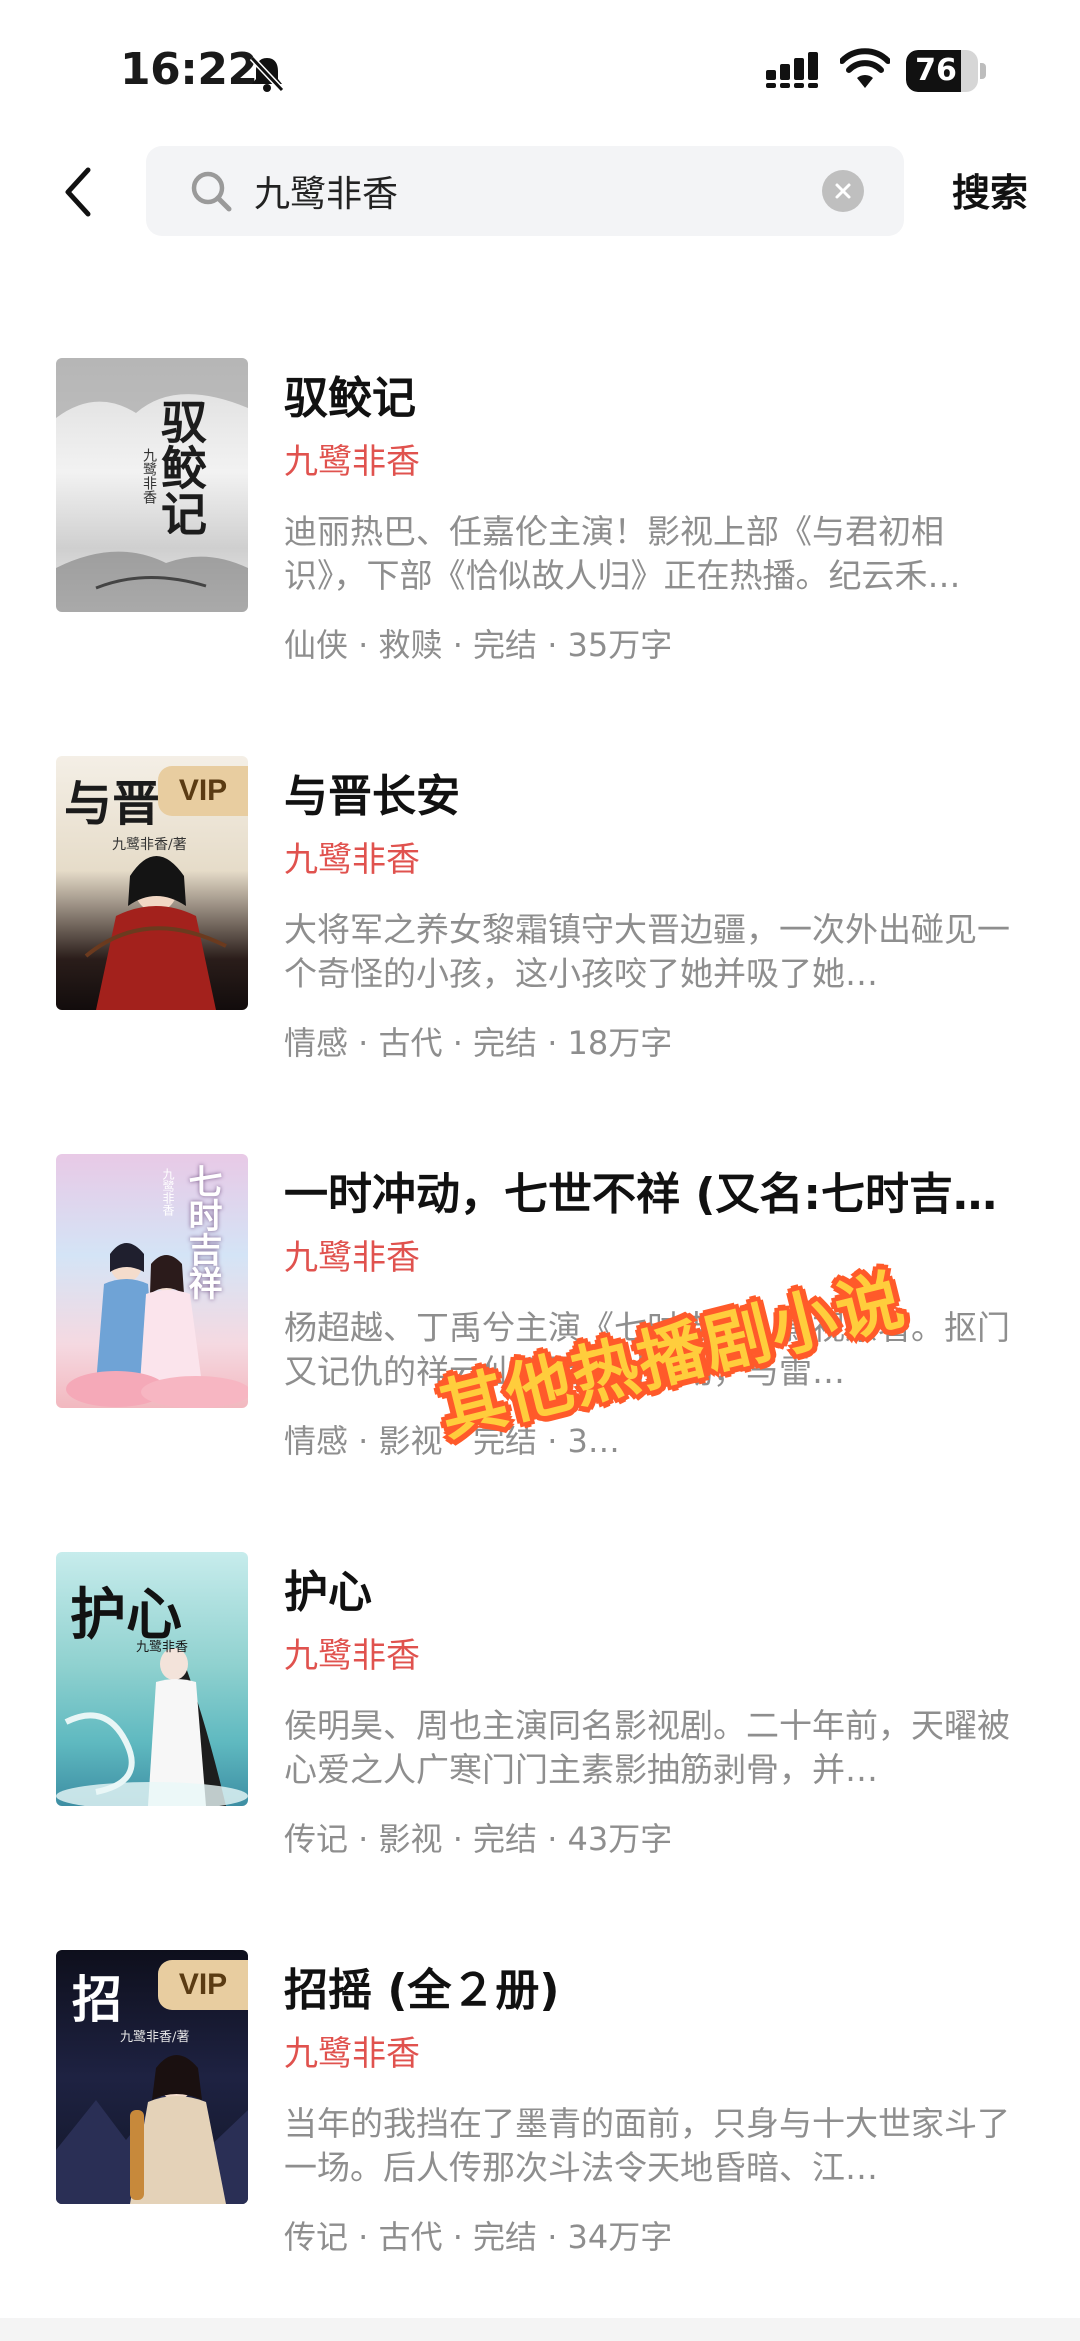 The height and width of the screenshot is (2341, 1080). Describe the element at coordinates (78, 192) in the screenshot. I see `chevron-left-icon` at that location.